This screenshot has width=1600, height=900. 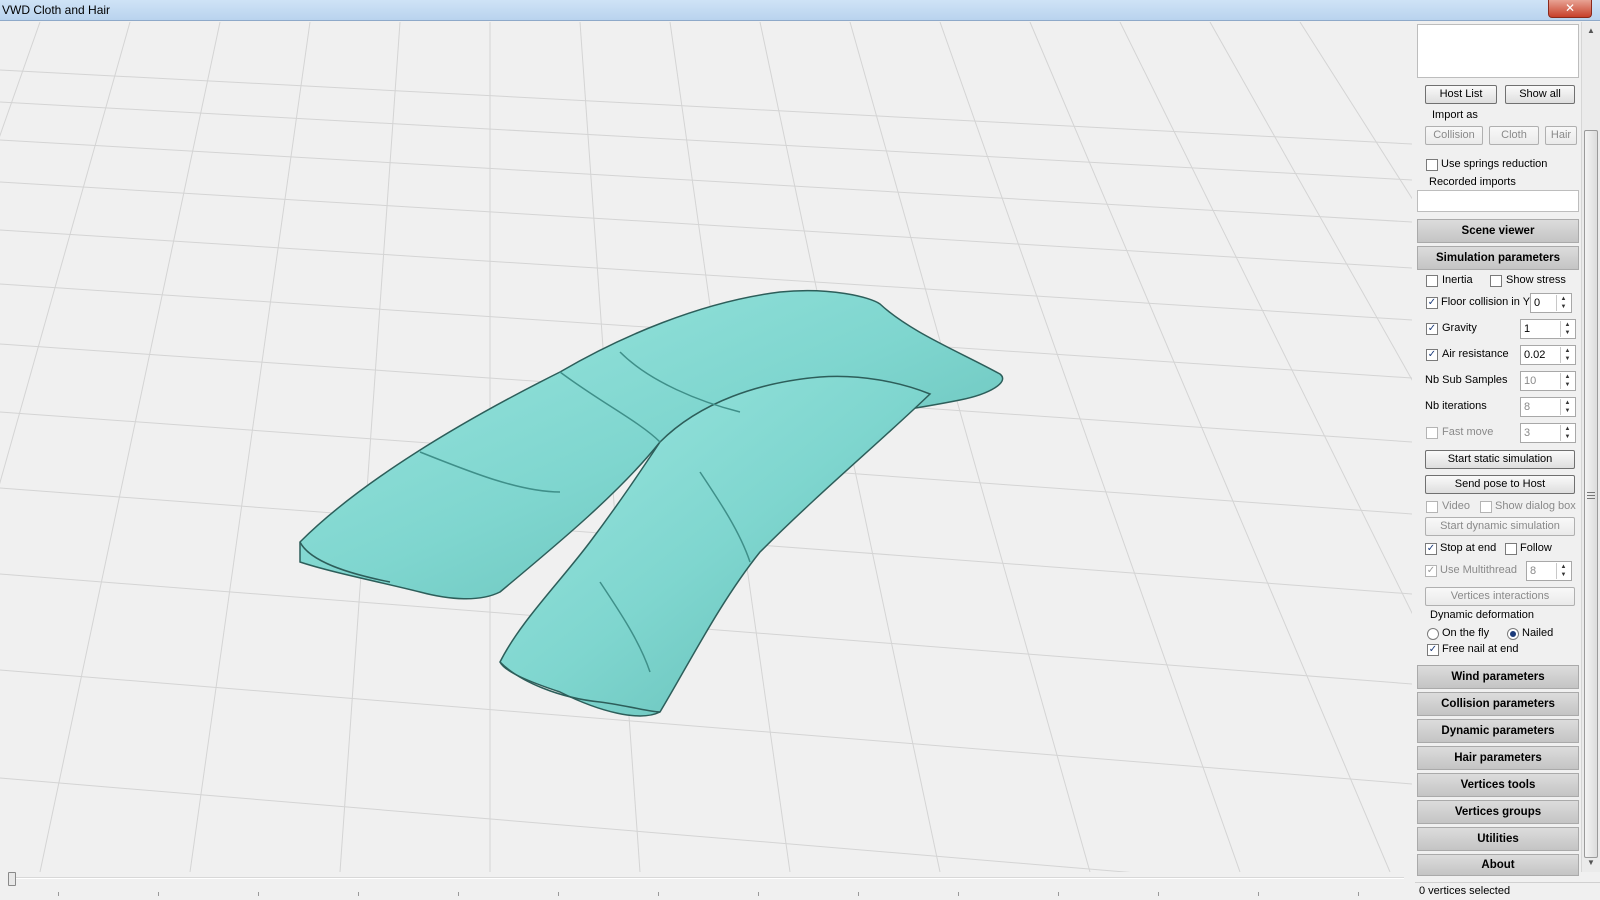 I want to click on status-bar: 0 vertices selected, so click(x=1507, y=891).